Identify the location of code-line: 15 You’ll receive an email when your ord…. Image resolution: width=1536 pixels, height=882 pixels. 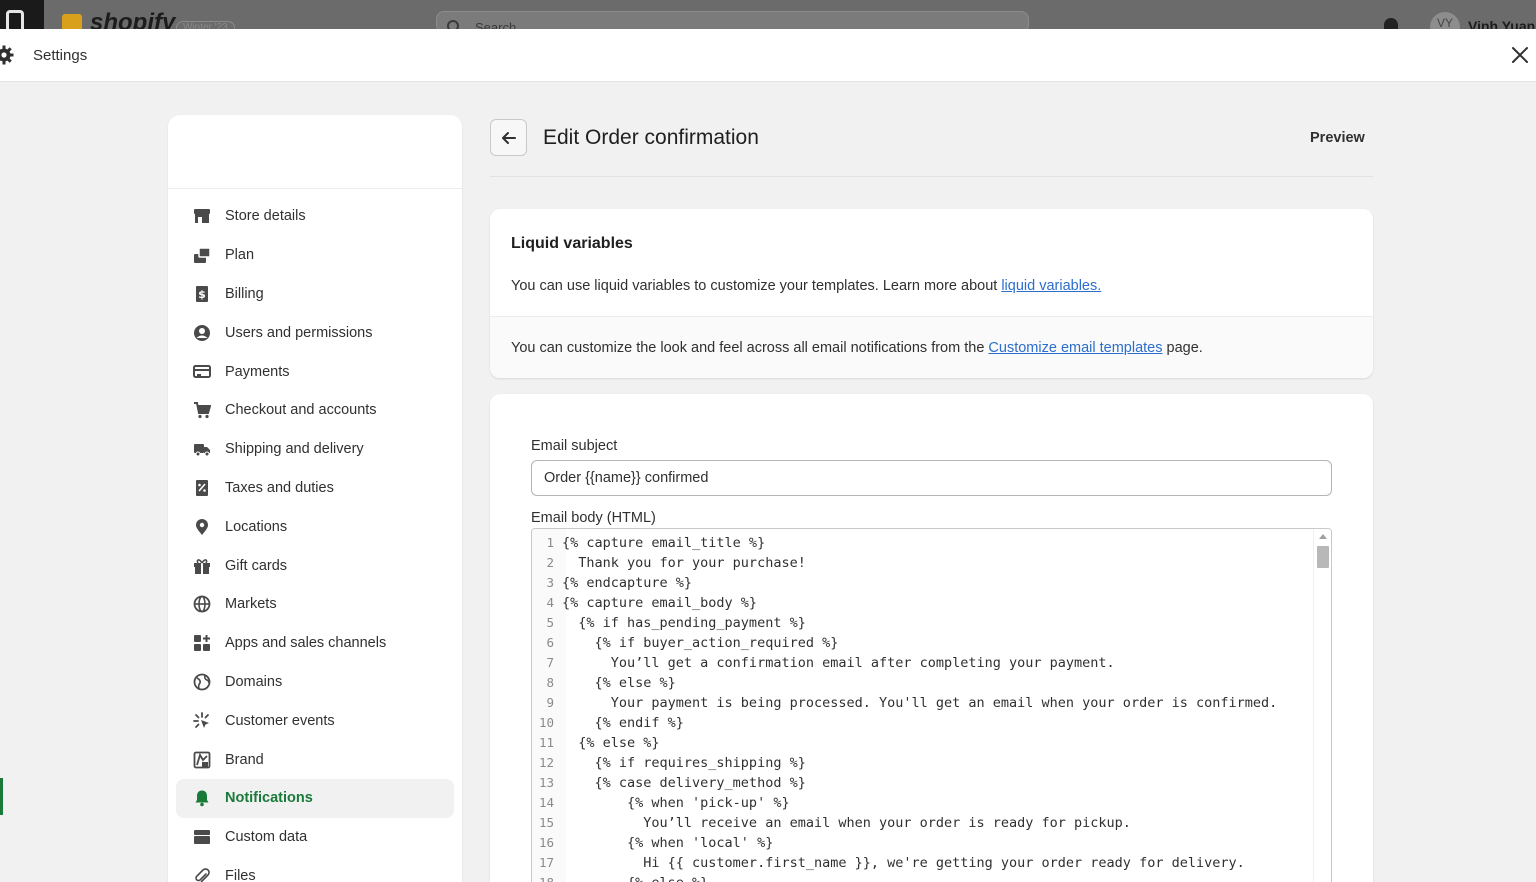
(923, 823).